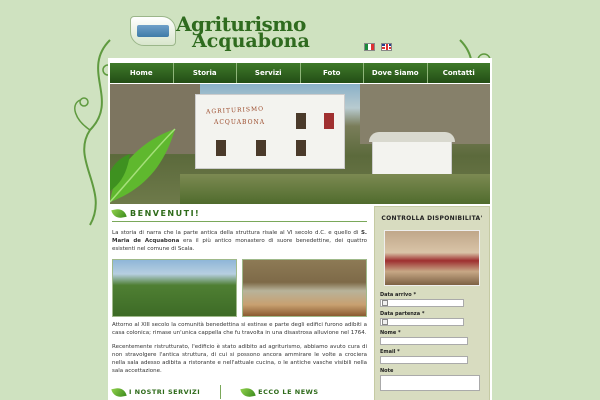  I want to click on nav-storia: Storia, so click(205, 73).